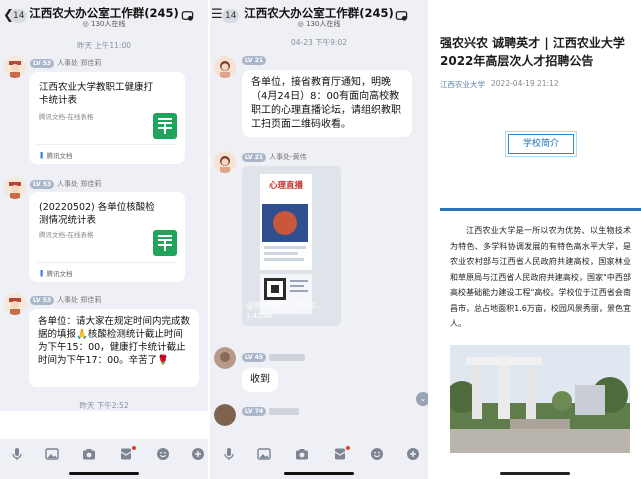 The width and height of the screenshot is (641, 479). I want to click on doc-title: 江西农业大学教职工健康打卡统计表, so click(96, 94).